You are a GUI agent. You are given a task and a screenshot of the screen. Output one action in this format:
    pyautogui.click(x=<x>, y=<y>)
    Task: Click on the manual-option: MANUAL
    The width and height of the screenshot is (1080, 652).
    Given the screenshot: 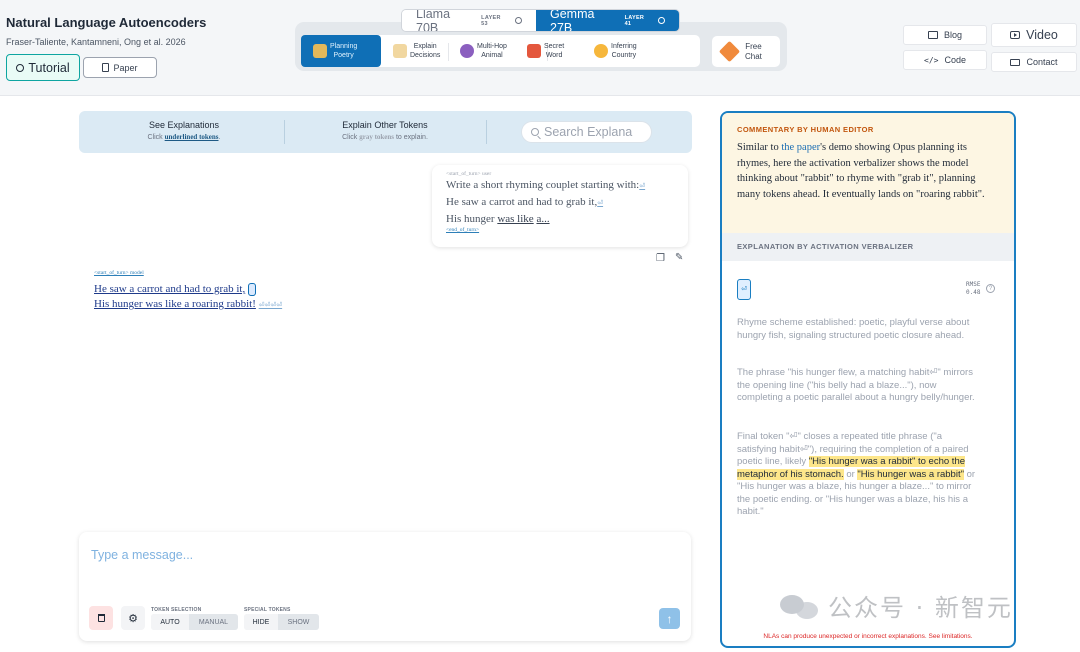 What is the action you would take?
    pyautogui.click(x=213, y=622)
    